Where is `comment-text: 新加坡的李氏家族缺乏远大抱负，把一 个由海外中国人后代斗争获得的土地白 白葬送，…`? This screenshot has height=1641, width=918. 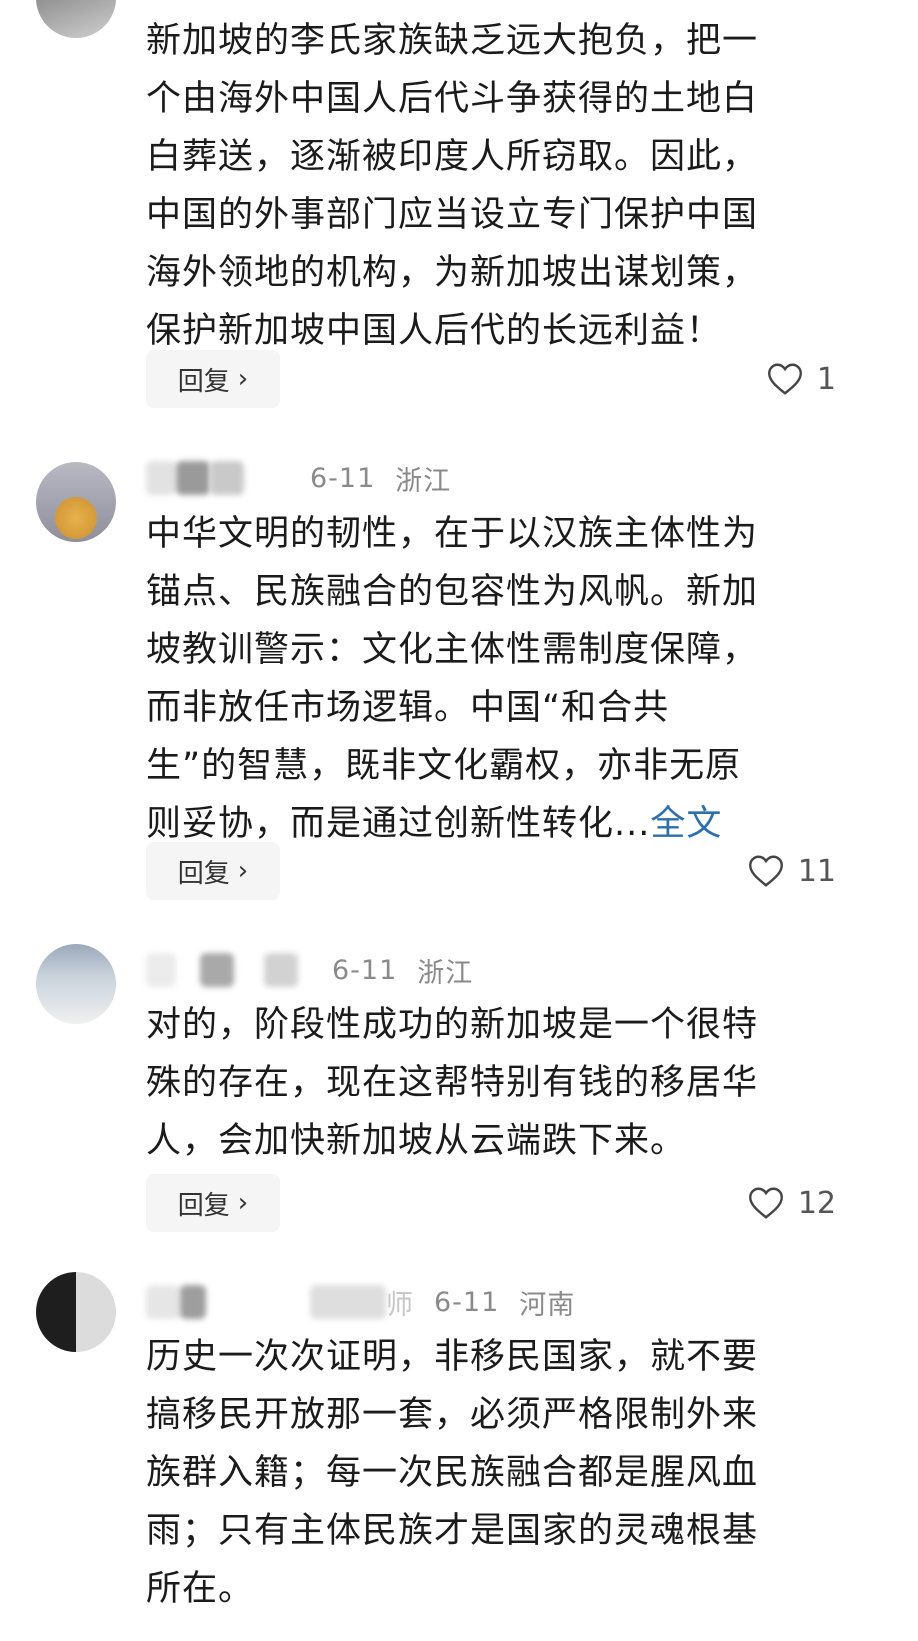 comment-text: 新加坡的李氏家族缺乏远大抱负，把一 个由海外中国人后代斗争获得的土地白 白葬送，… is located at coordinates (452, 186).